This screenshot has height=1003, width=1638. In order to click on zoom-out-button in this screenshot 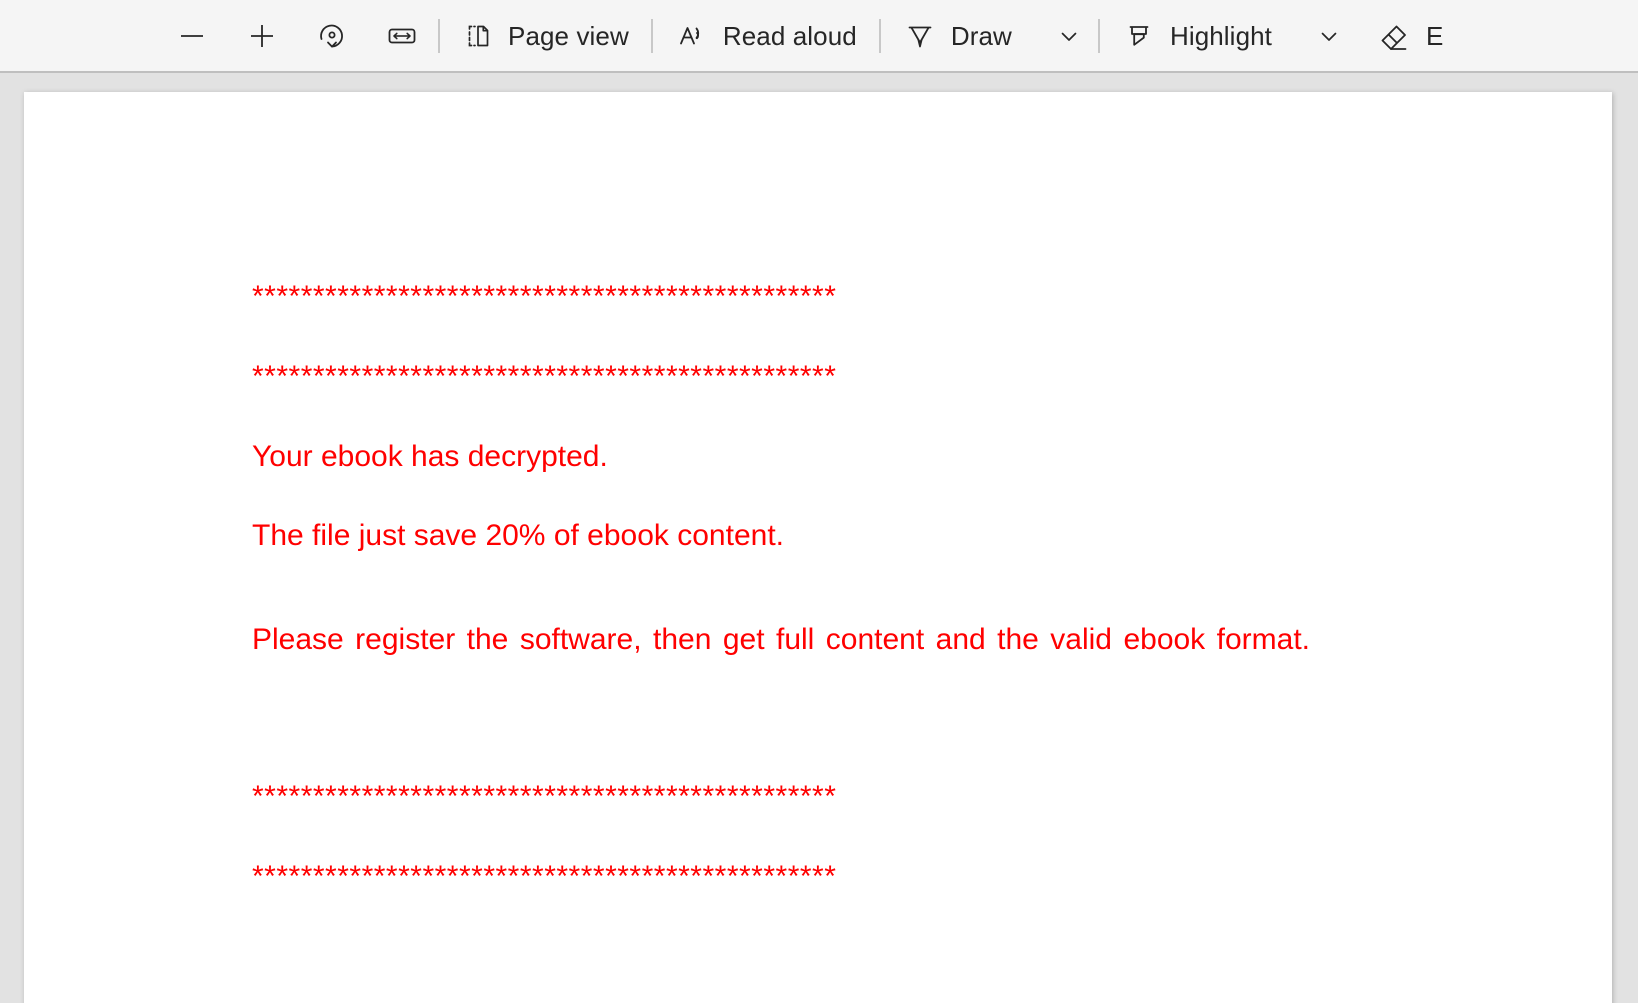, I will do `click(192, 36)`.